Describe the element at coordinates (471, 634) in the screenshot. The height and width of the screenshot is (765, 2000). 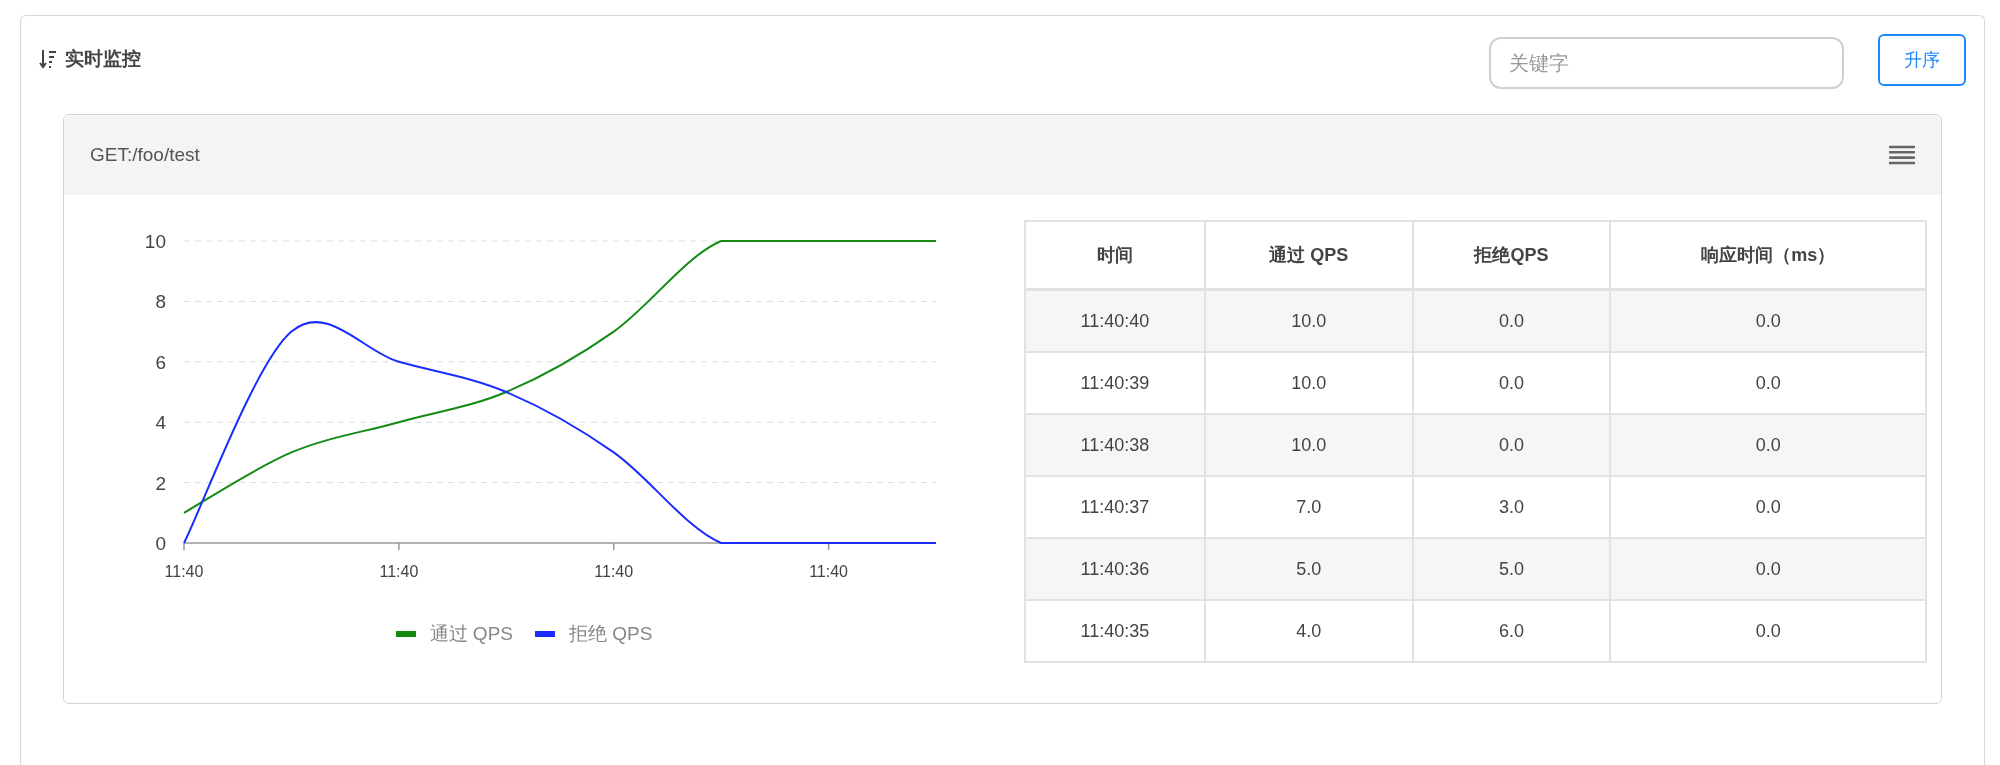
I see `legend-label: 通过 QPS` at that location.